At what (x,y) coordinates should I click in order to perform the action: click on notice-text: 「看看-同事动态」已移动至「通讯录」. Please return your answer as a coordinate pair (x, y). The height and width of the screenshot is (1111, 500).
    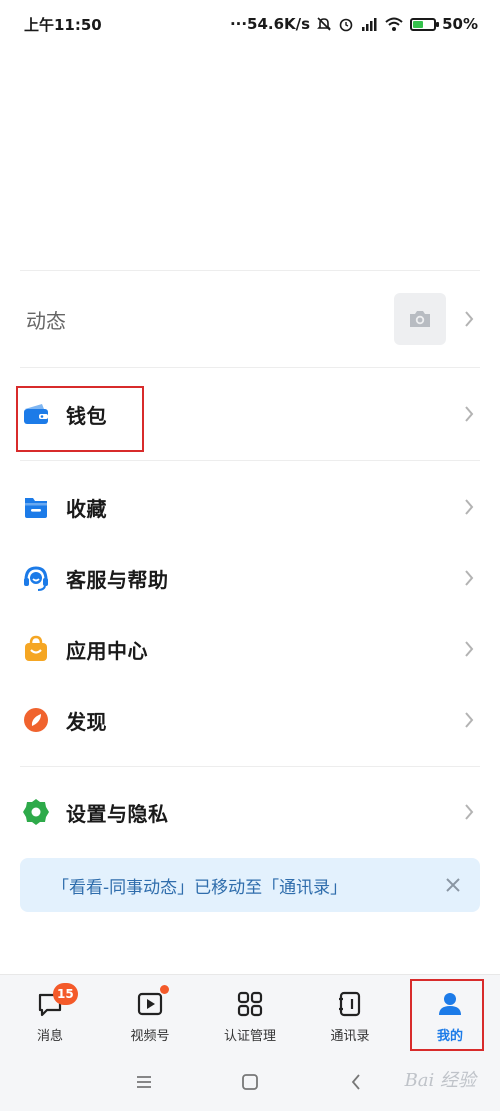
    Looking at the image, I should click on (247, 885).